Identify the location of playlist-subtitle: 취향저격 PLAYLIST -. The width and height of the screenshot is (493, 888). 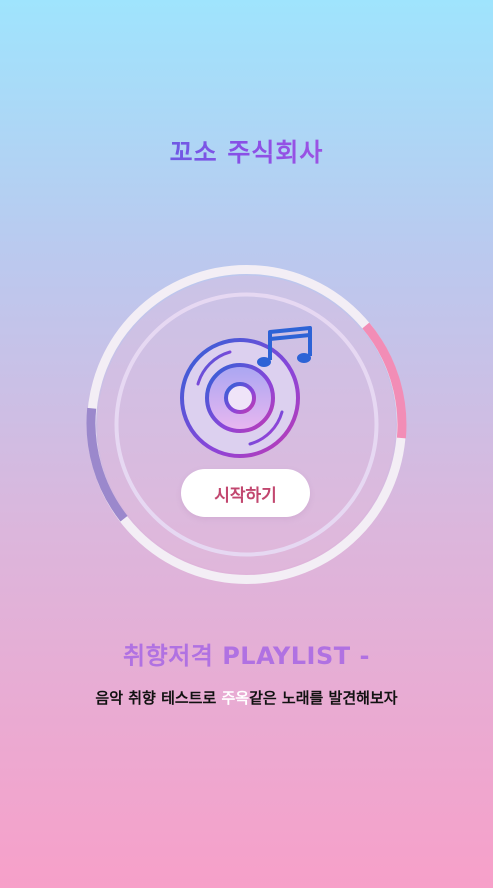
(246, 656).